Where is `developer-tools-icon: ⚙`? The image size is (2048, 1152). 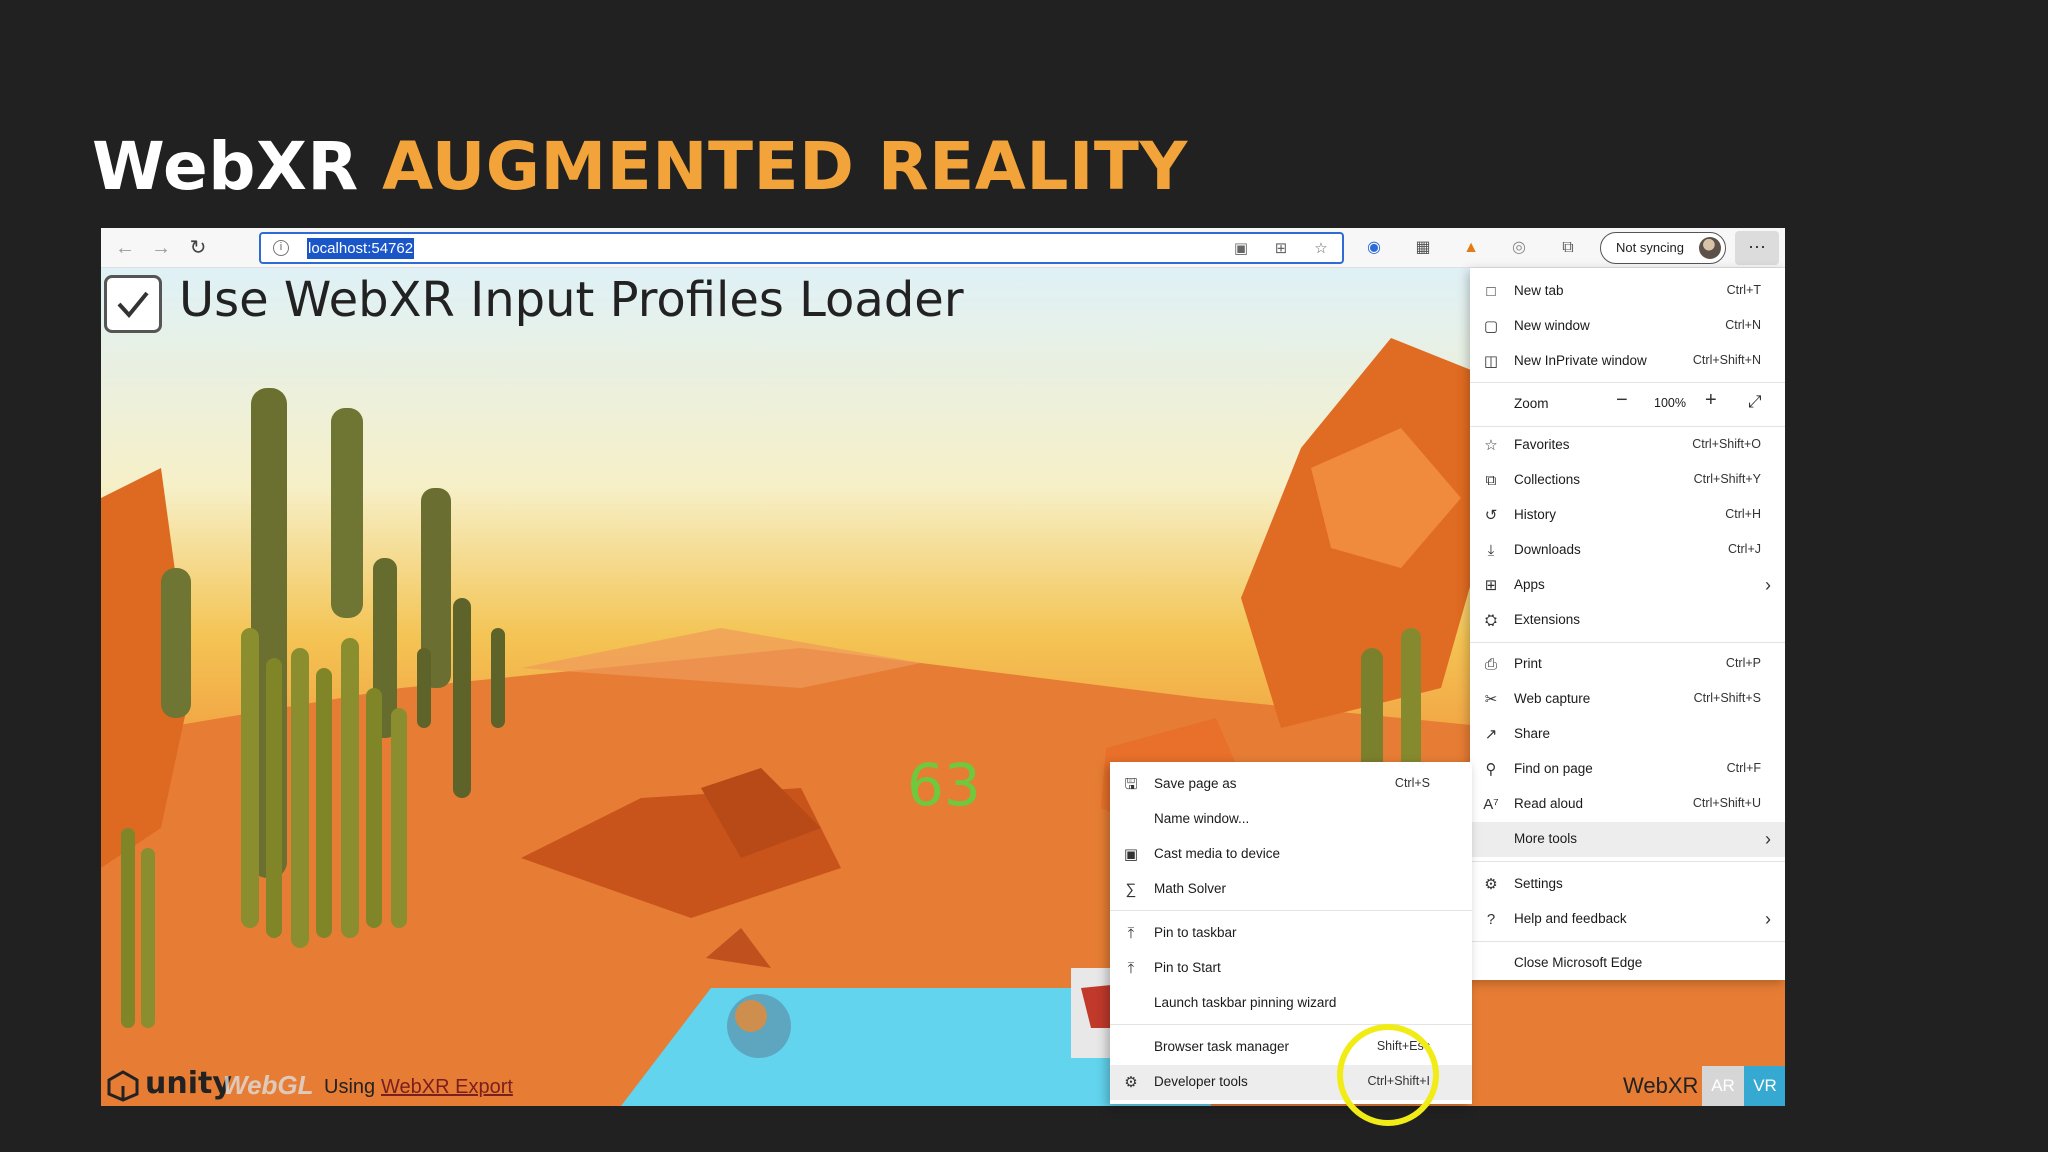
developer-tools-icon: ⚙ is located at coordinates (1131, 1082).